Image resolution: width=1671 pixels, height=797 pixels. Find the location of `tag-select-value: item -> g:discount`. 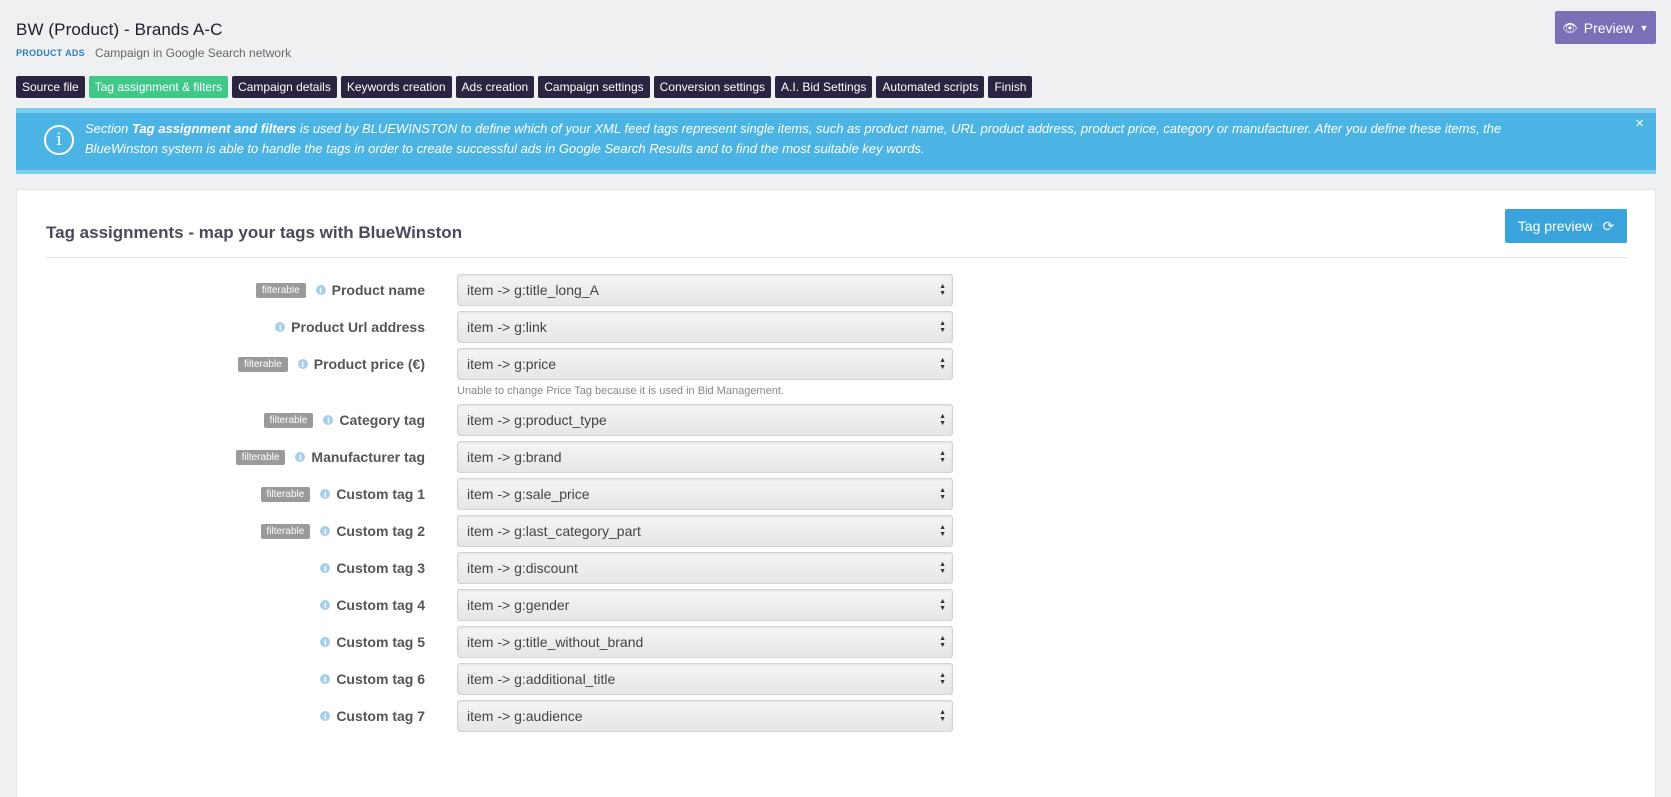

tag-select-value: item -> g:discount is located at coordinates (522, 568).